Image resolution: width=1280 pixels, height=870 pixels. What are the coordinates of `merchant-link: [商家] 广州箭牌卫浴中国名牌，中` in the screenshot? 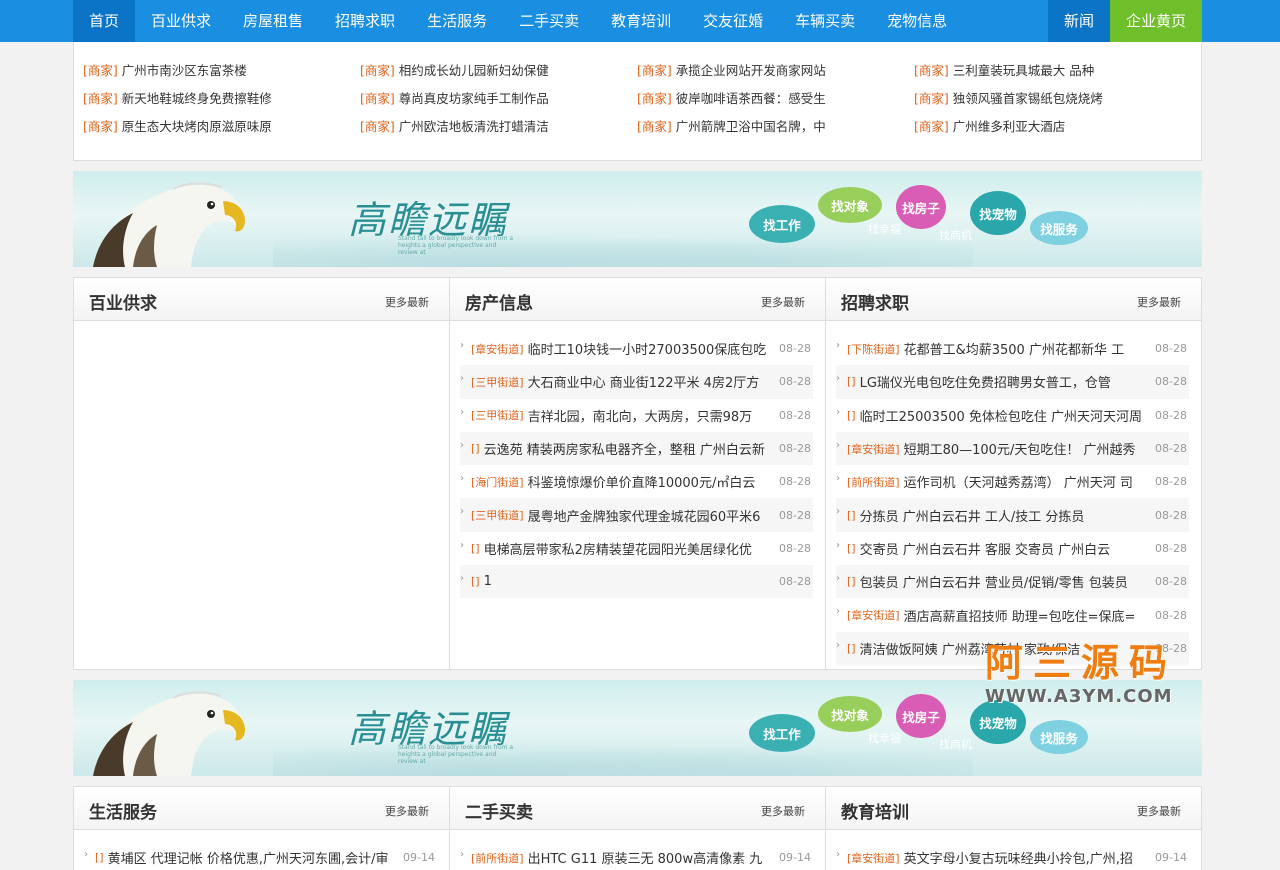 It's located at (775, 127).